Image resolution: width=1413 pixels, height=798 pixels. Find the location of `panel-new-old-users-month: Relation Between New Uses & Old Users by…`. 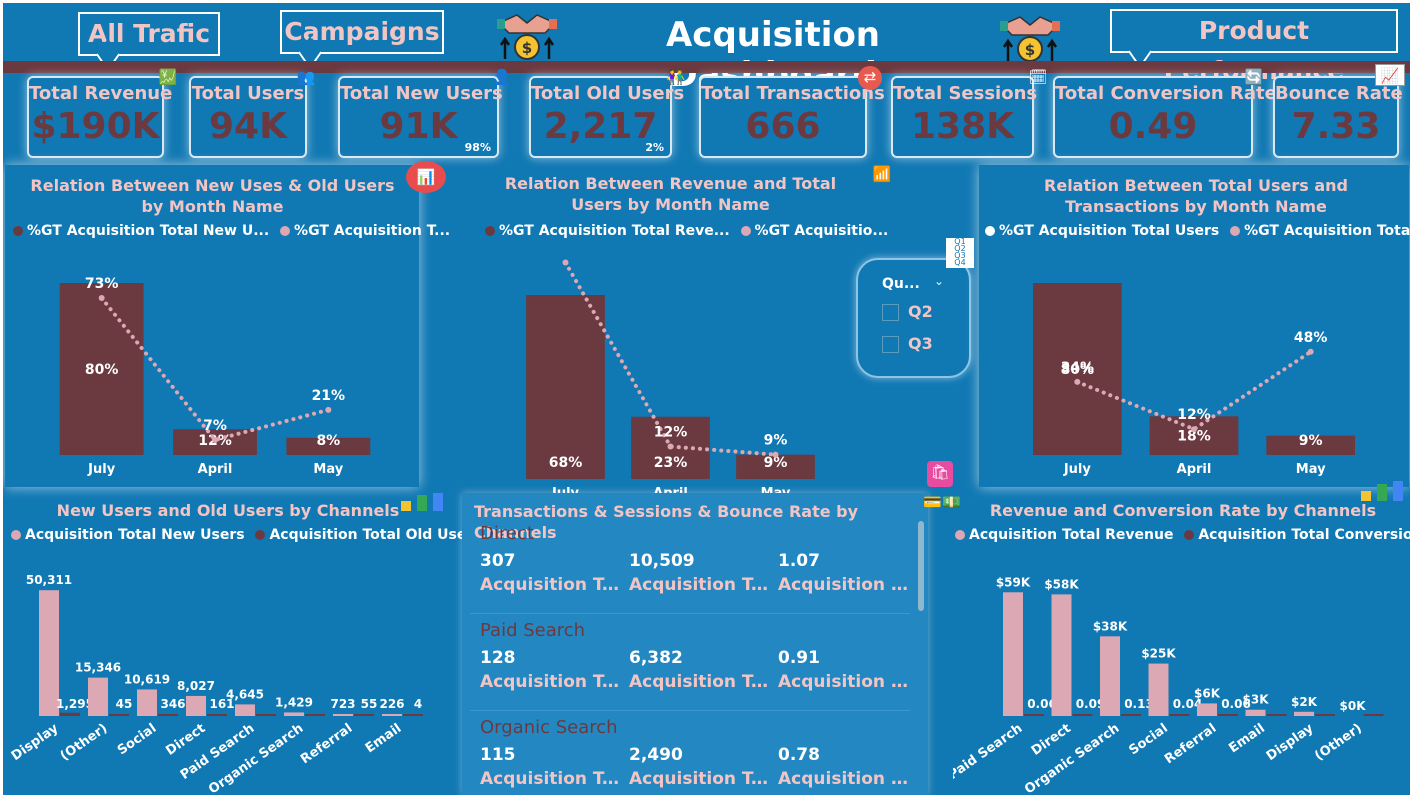

panel-new-old-users-month: Relation Between New Uses & Old Users by… is located at coordinates (227, 326).